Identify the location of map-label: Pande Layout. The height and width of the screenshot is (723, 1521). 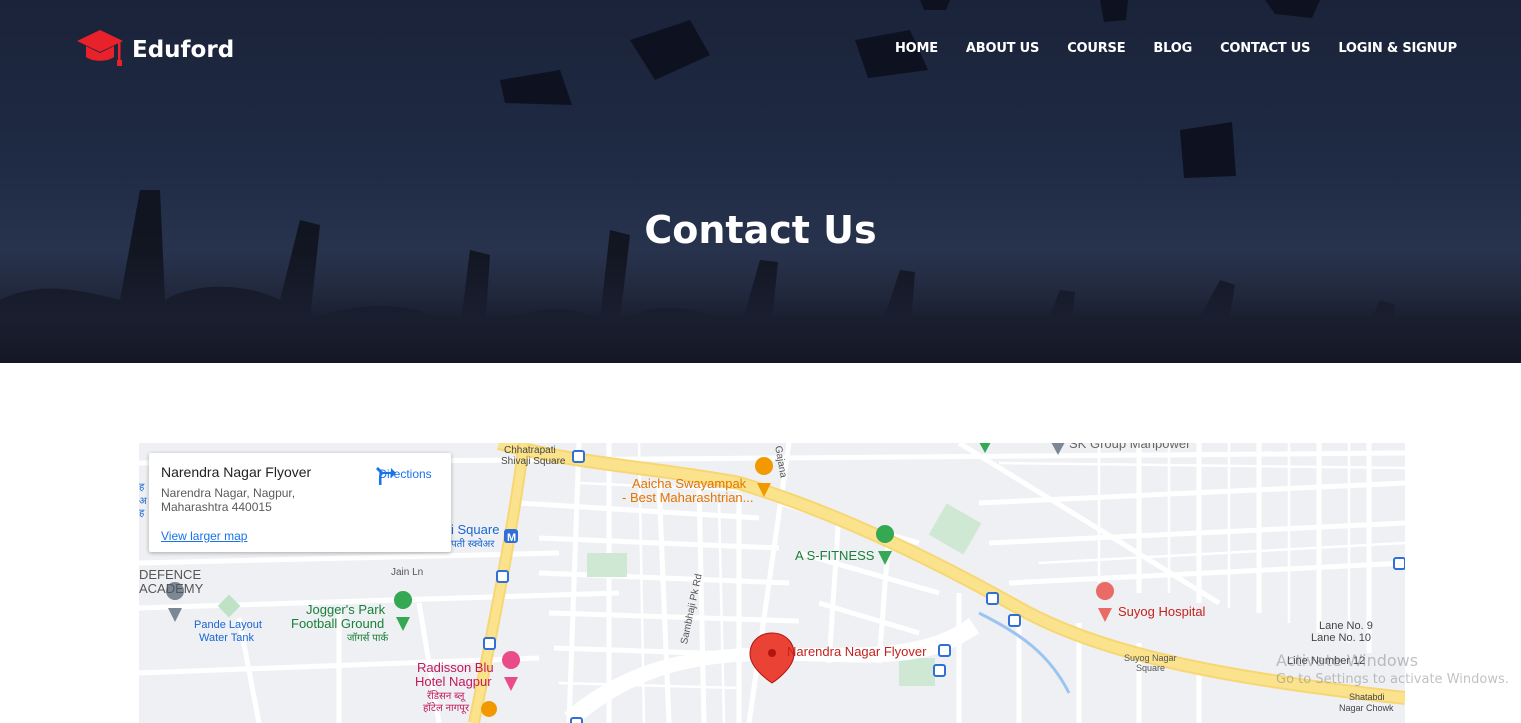
(228, 625).